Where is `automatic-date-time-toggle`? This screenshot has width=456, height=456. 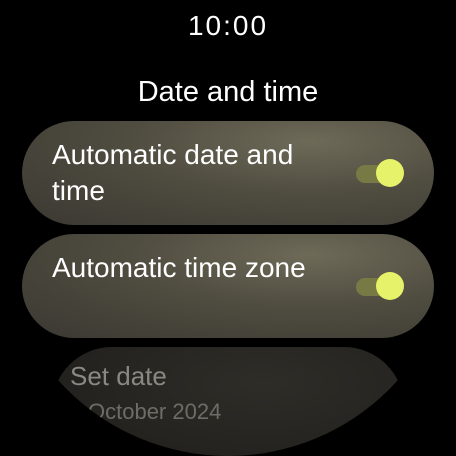 automatic-date-time-toggle is located at coordinates (380, 173).